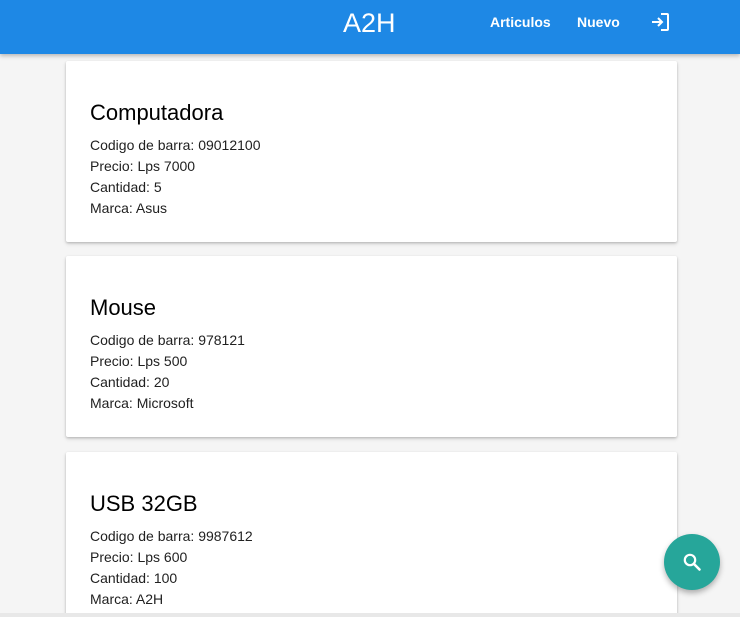 The width and height of the screenshot is (740, 617). What do you see at coordinates (123, 307) in the screenshot?
I see `product-name: Mouse` at bounding box center [123, 307].